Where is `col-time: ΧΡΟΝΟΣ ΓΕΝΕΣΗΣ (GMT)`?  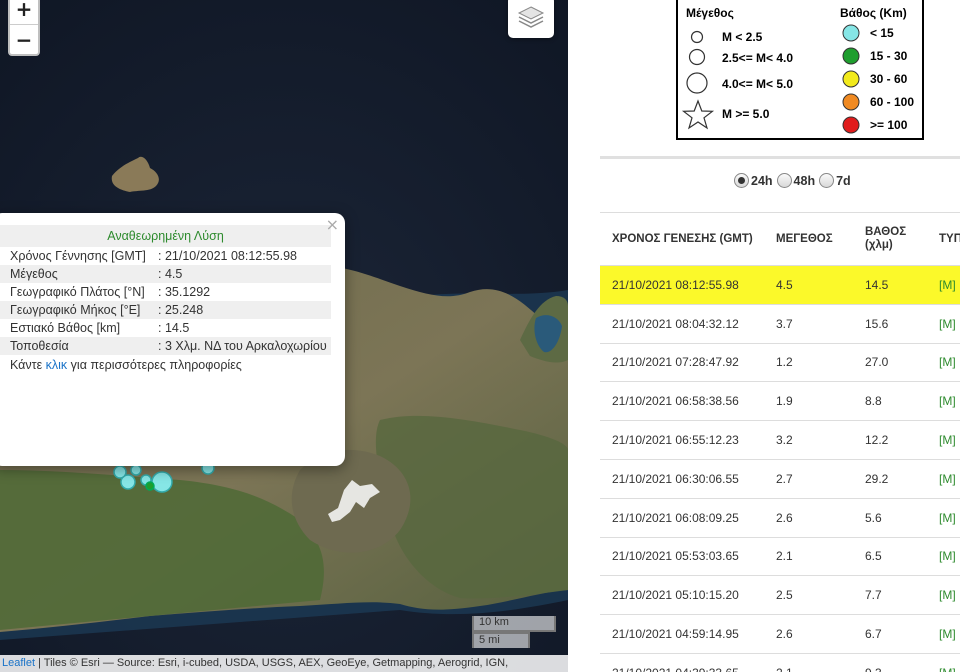 col-time: ΧΡΟΝΟΣ ΓΕΝΕΣΗΣ (GMT) is located at coordinates (682, 239).